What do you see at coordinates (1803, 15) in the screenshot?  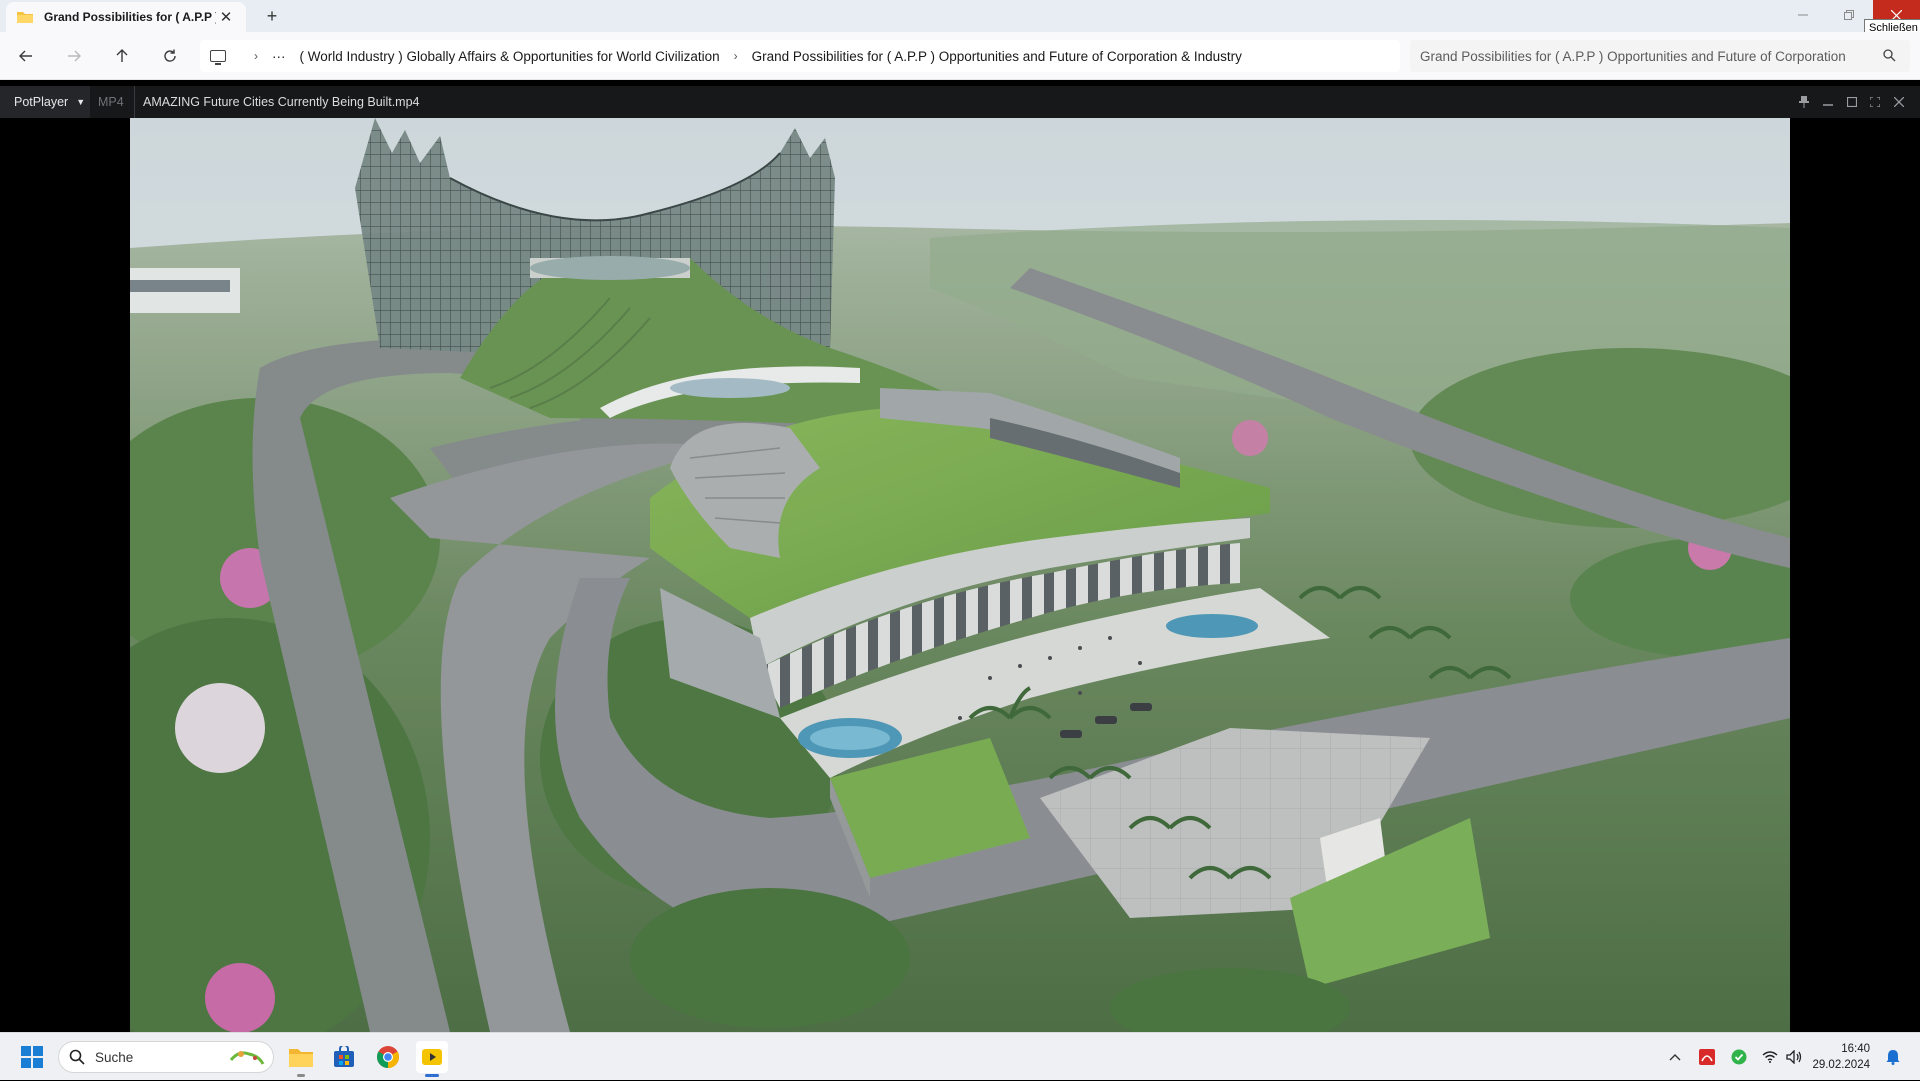 I see `minimize-button` at bounding box center [1803, 15].